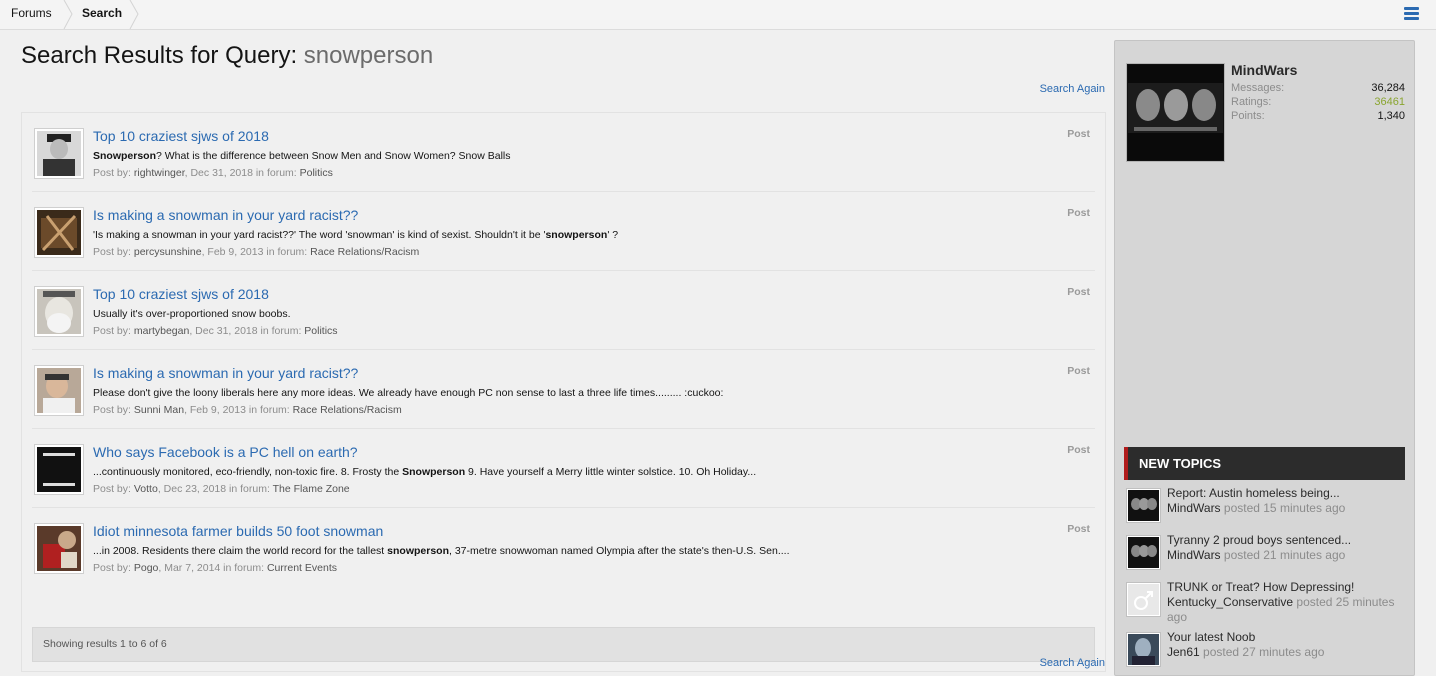 This screenshot has width=1436, height=676. What do you see at coordinates (159, 410) in the screenshot?
I see `result-author-link: Sunni Man` at bounding box center [159, 410].